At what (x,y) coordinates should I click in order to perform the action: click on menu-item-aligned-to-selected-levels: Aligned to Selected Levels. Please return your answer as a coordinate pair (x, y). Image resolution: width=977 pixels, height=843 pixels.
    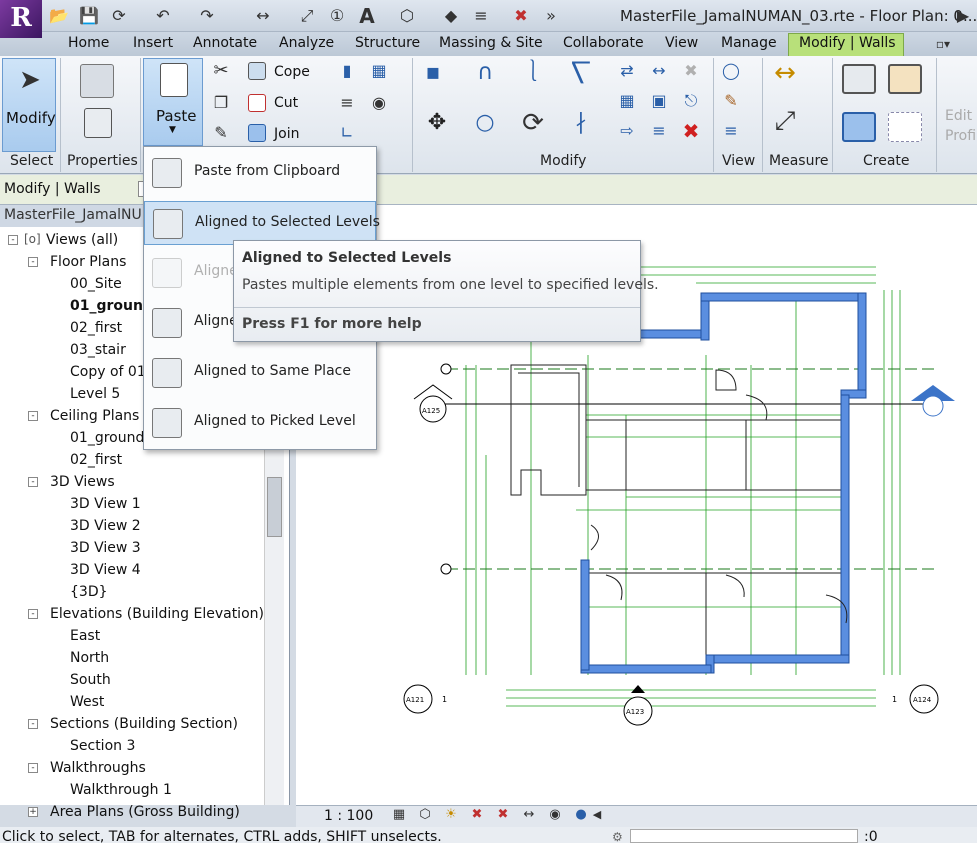
    Looking at the image, I should click on (262, 223).